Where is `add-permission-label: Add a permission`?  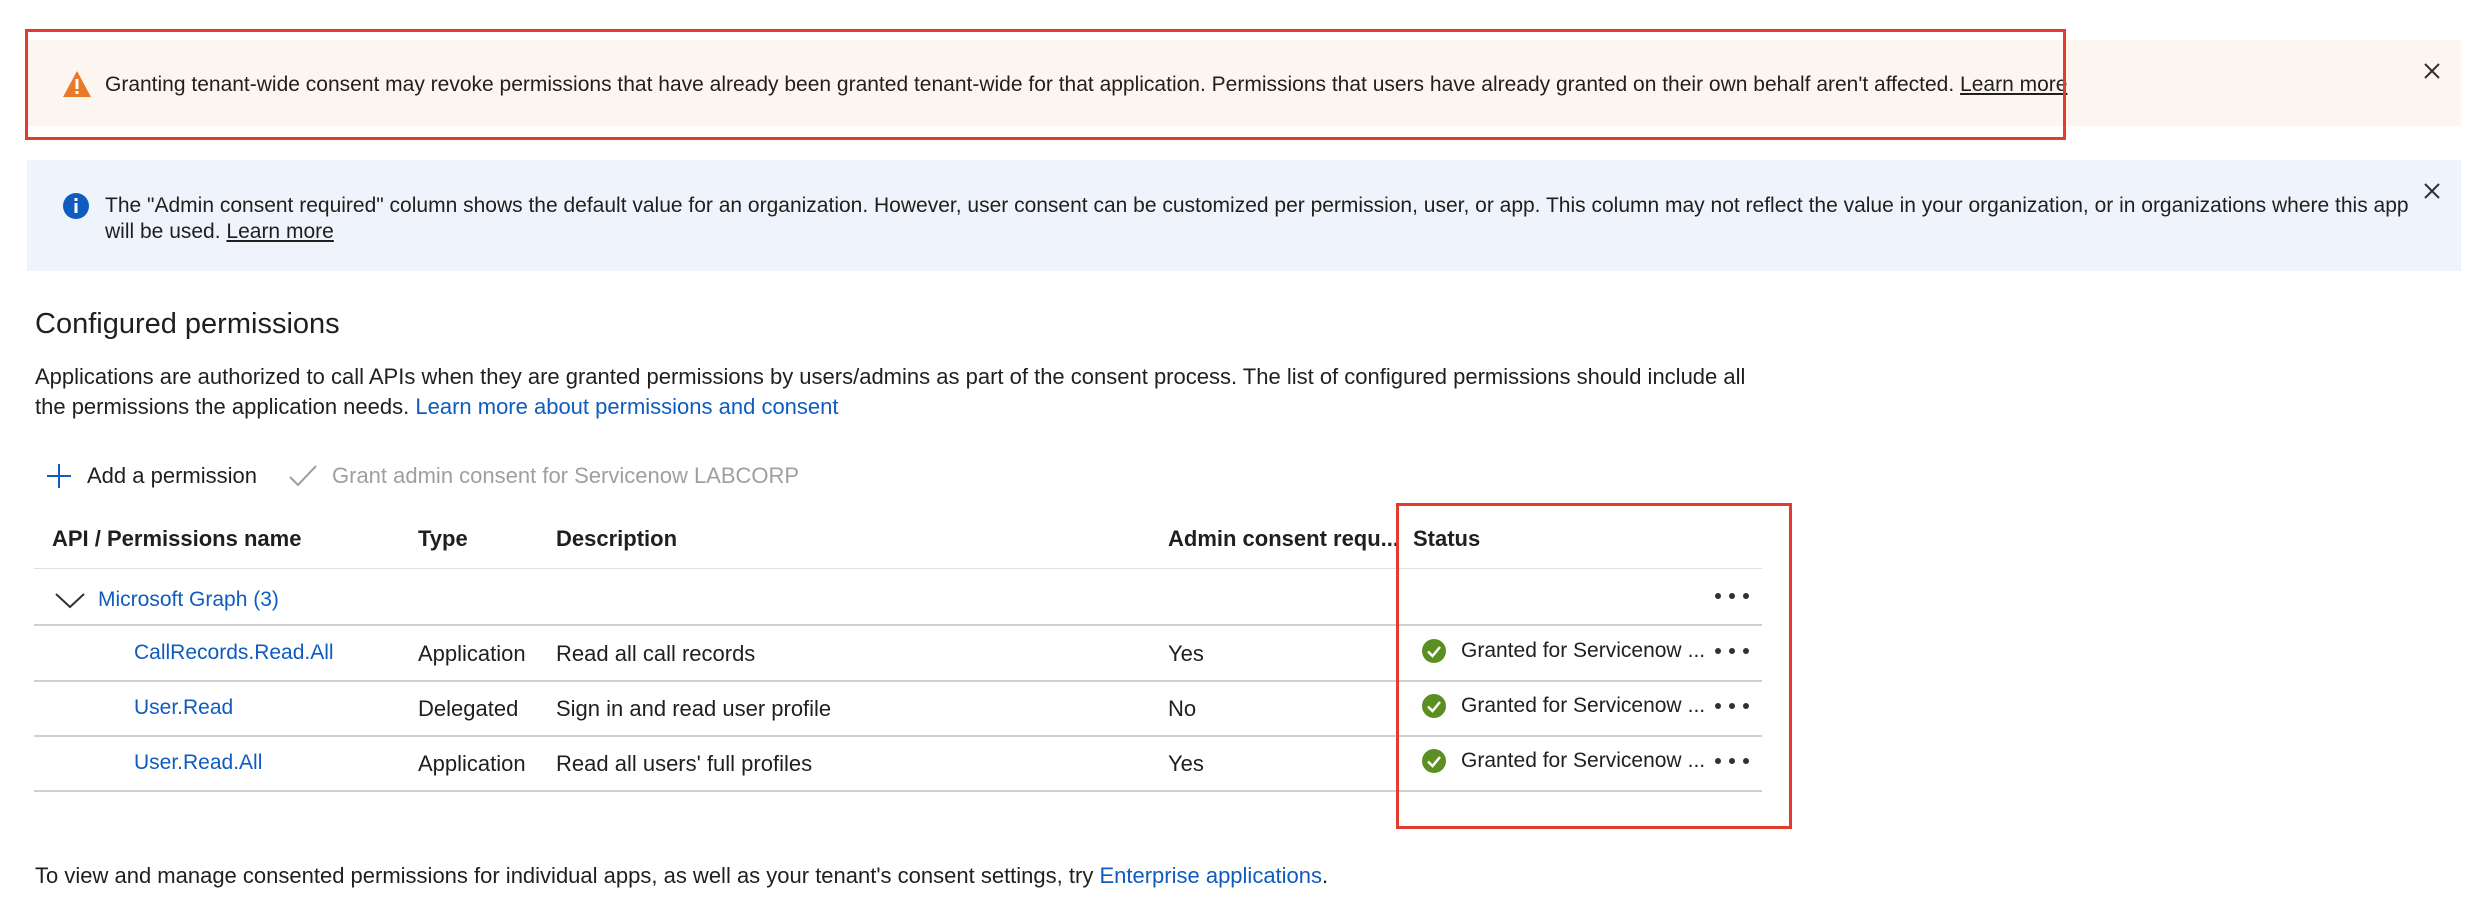
add-permission-label: Add a permission is located at coordinates (172, 475).